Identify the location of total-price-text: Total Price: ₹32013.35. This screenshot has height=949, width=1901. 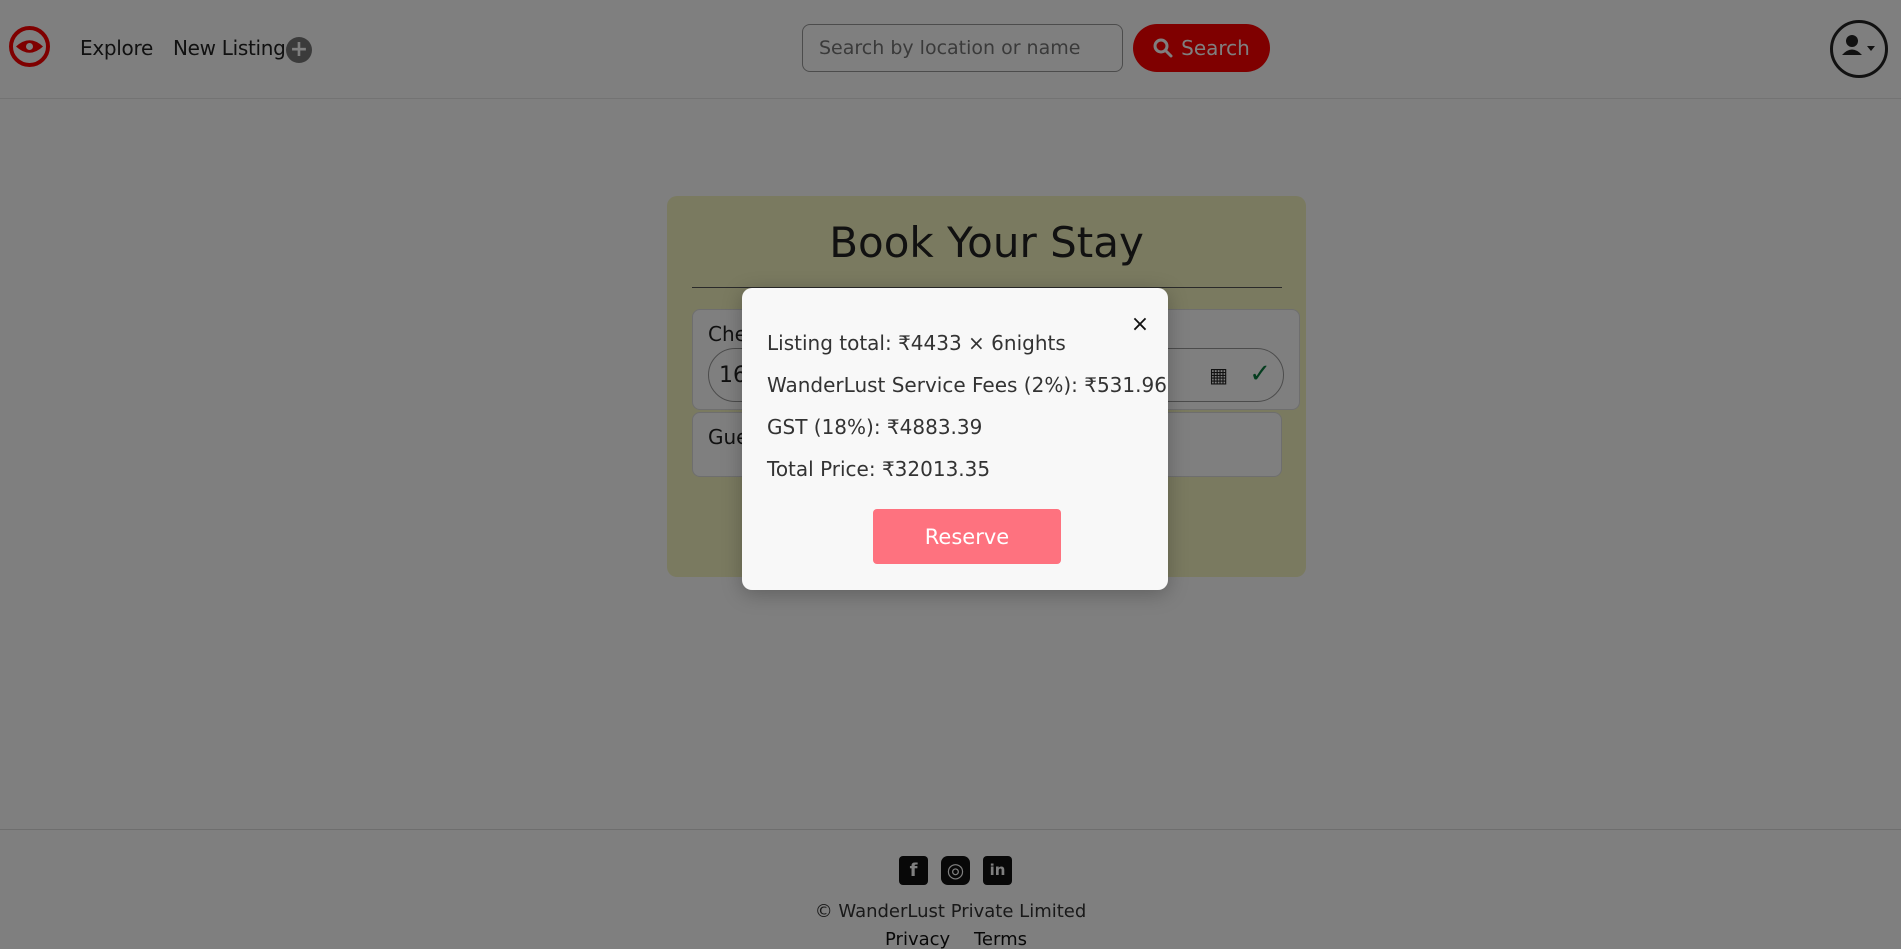
(879, 469).